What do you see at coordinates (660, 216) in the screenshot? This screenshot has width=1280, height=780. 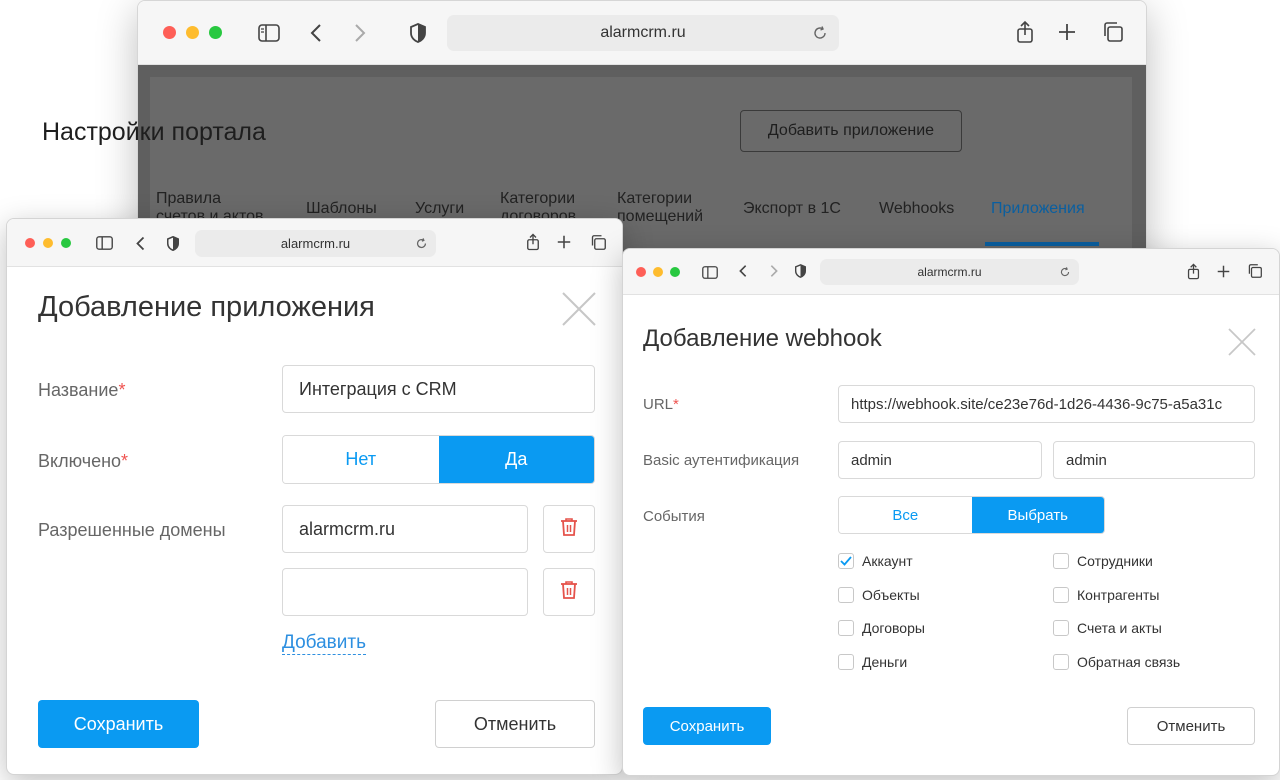 I see `tab-label-line2: помещений` at bounding box center [660, 216].